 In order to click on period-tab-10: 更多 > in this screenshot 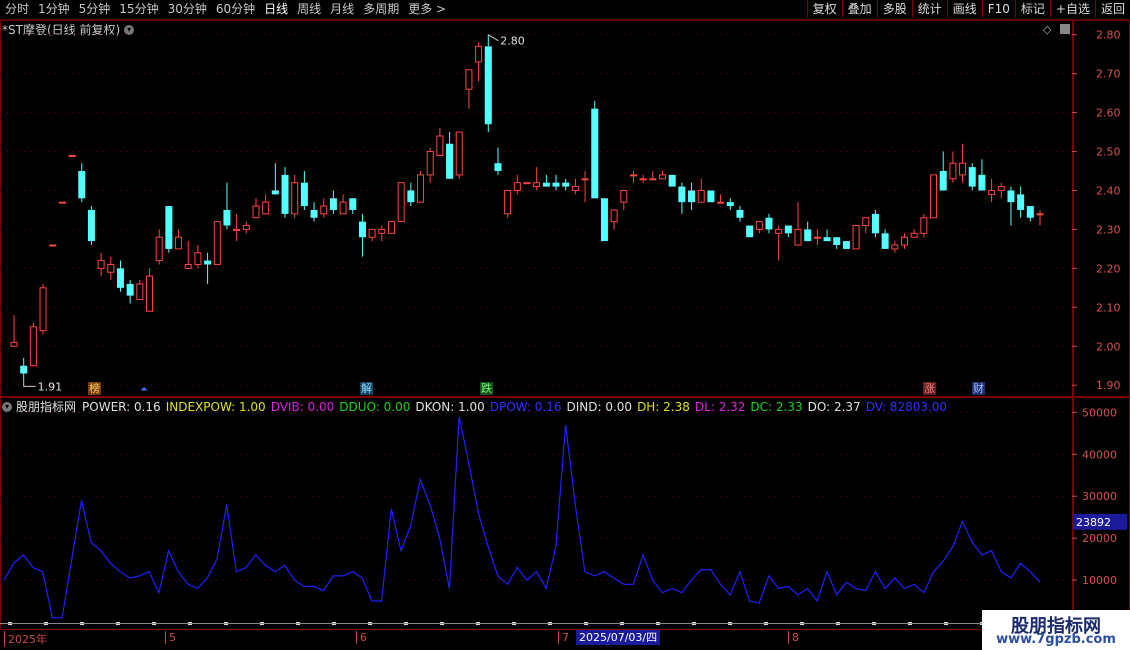, I will do `click(428, 9)`.